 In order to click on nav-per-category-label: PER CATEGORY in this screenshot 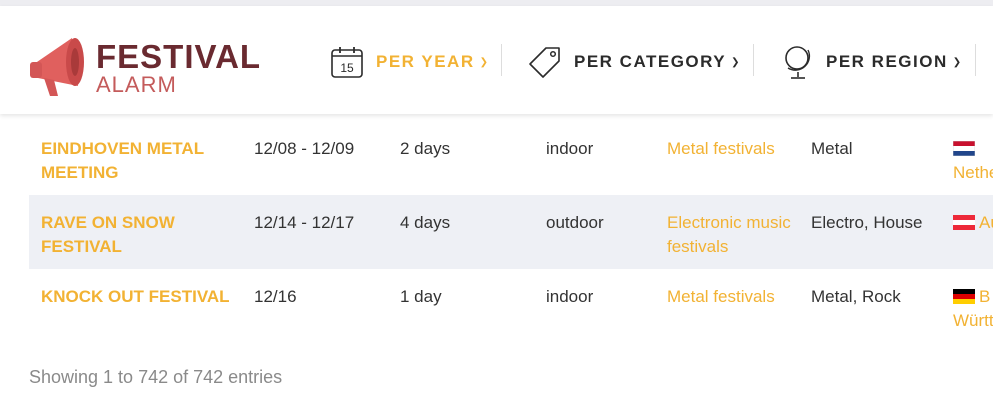, I will do `click(650, 61)`.